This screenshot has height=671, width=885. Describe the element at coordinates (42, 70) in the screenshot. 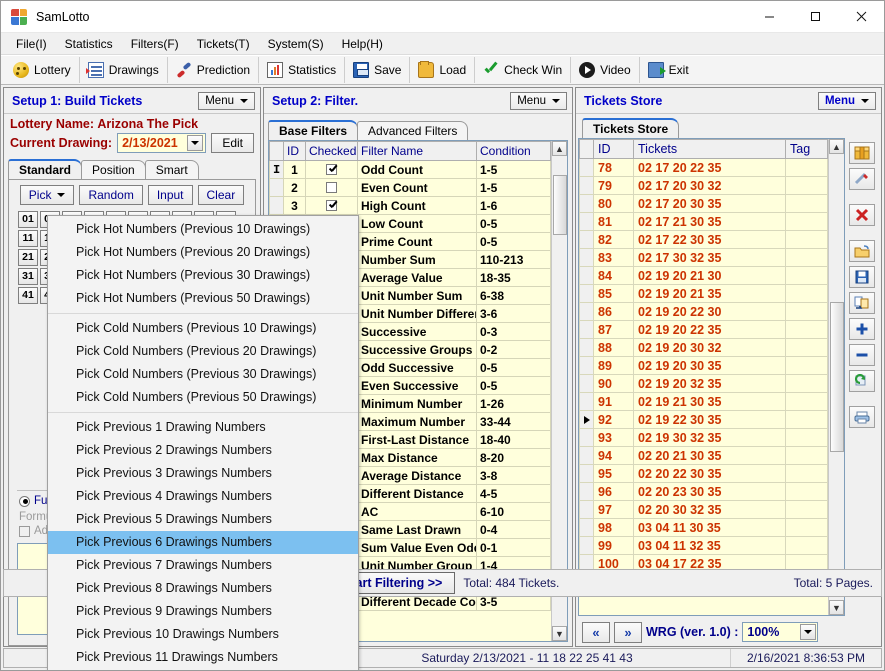

I see `toolbar-lottery-button: Lottery` at that location.